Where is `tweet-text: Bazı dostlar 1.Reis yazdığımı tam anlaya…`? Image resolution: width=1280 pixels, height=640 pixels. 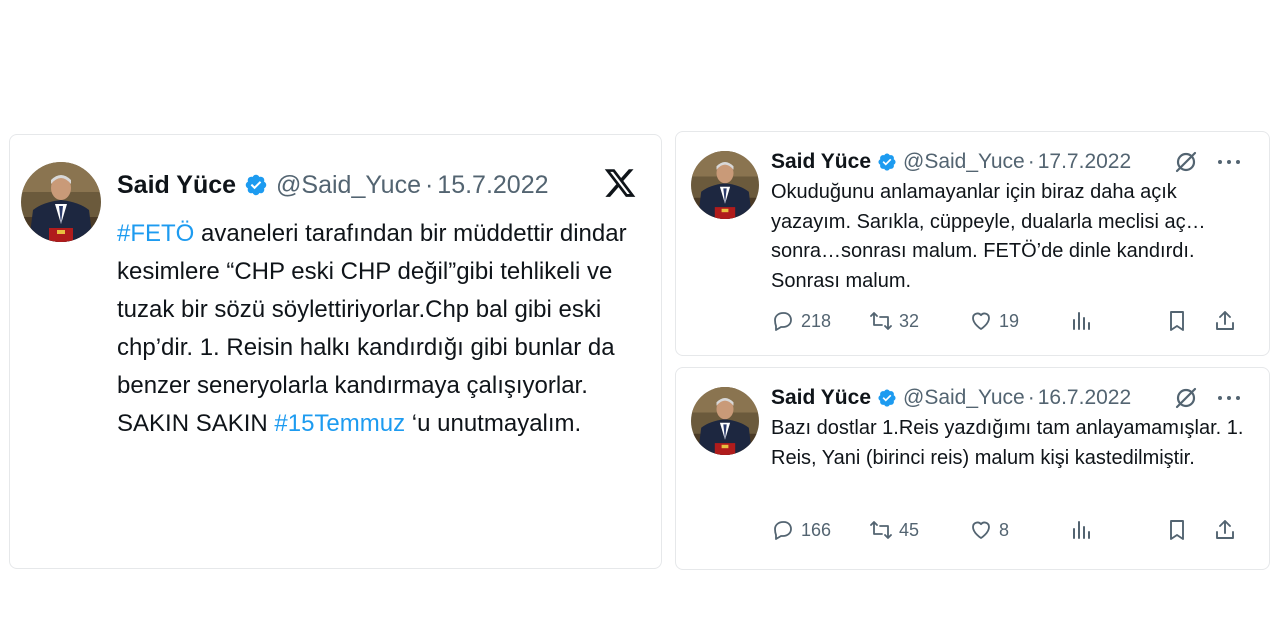
tweet-text: Bazı dostlar 1.Reis yazdığımı tam anlaya… is located at coordinates (1007, 443).